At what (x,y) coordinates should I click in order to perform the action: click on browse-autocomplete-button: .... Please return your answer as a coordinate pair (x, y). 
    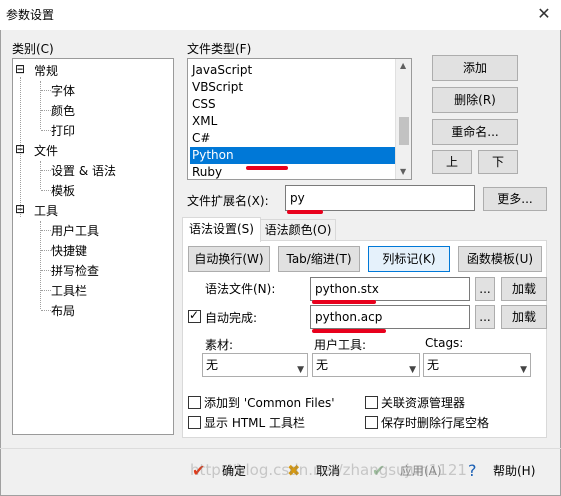
    Looking at the image, I should click on (485, 317).